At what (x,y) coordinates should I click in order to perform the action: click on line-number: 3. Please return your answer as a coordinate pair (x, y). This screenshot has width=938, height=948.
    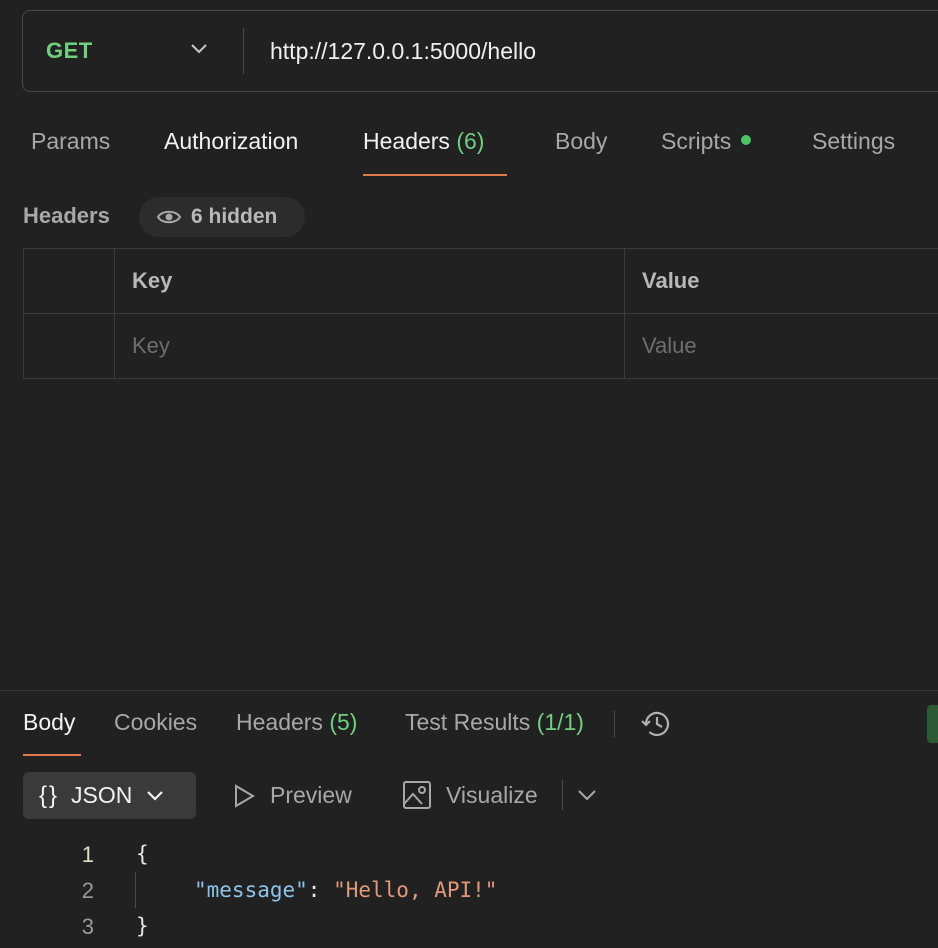
    Looking at the image, I should click on (87, 926).